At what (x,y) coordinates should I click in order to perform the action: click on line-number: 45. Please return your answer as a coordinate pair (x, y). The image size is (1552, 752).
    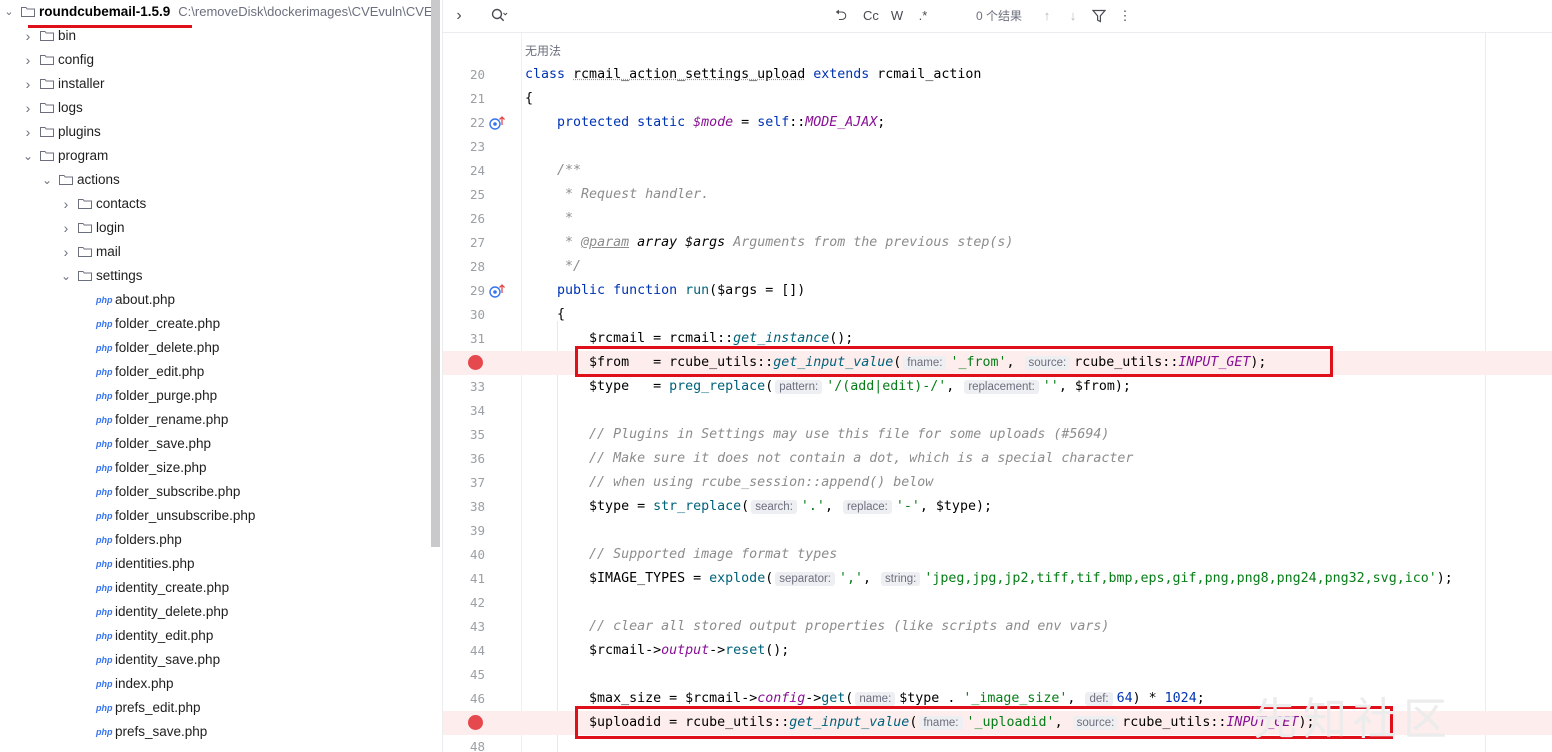
    Looking at the image, I should click on (464, 675).